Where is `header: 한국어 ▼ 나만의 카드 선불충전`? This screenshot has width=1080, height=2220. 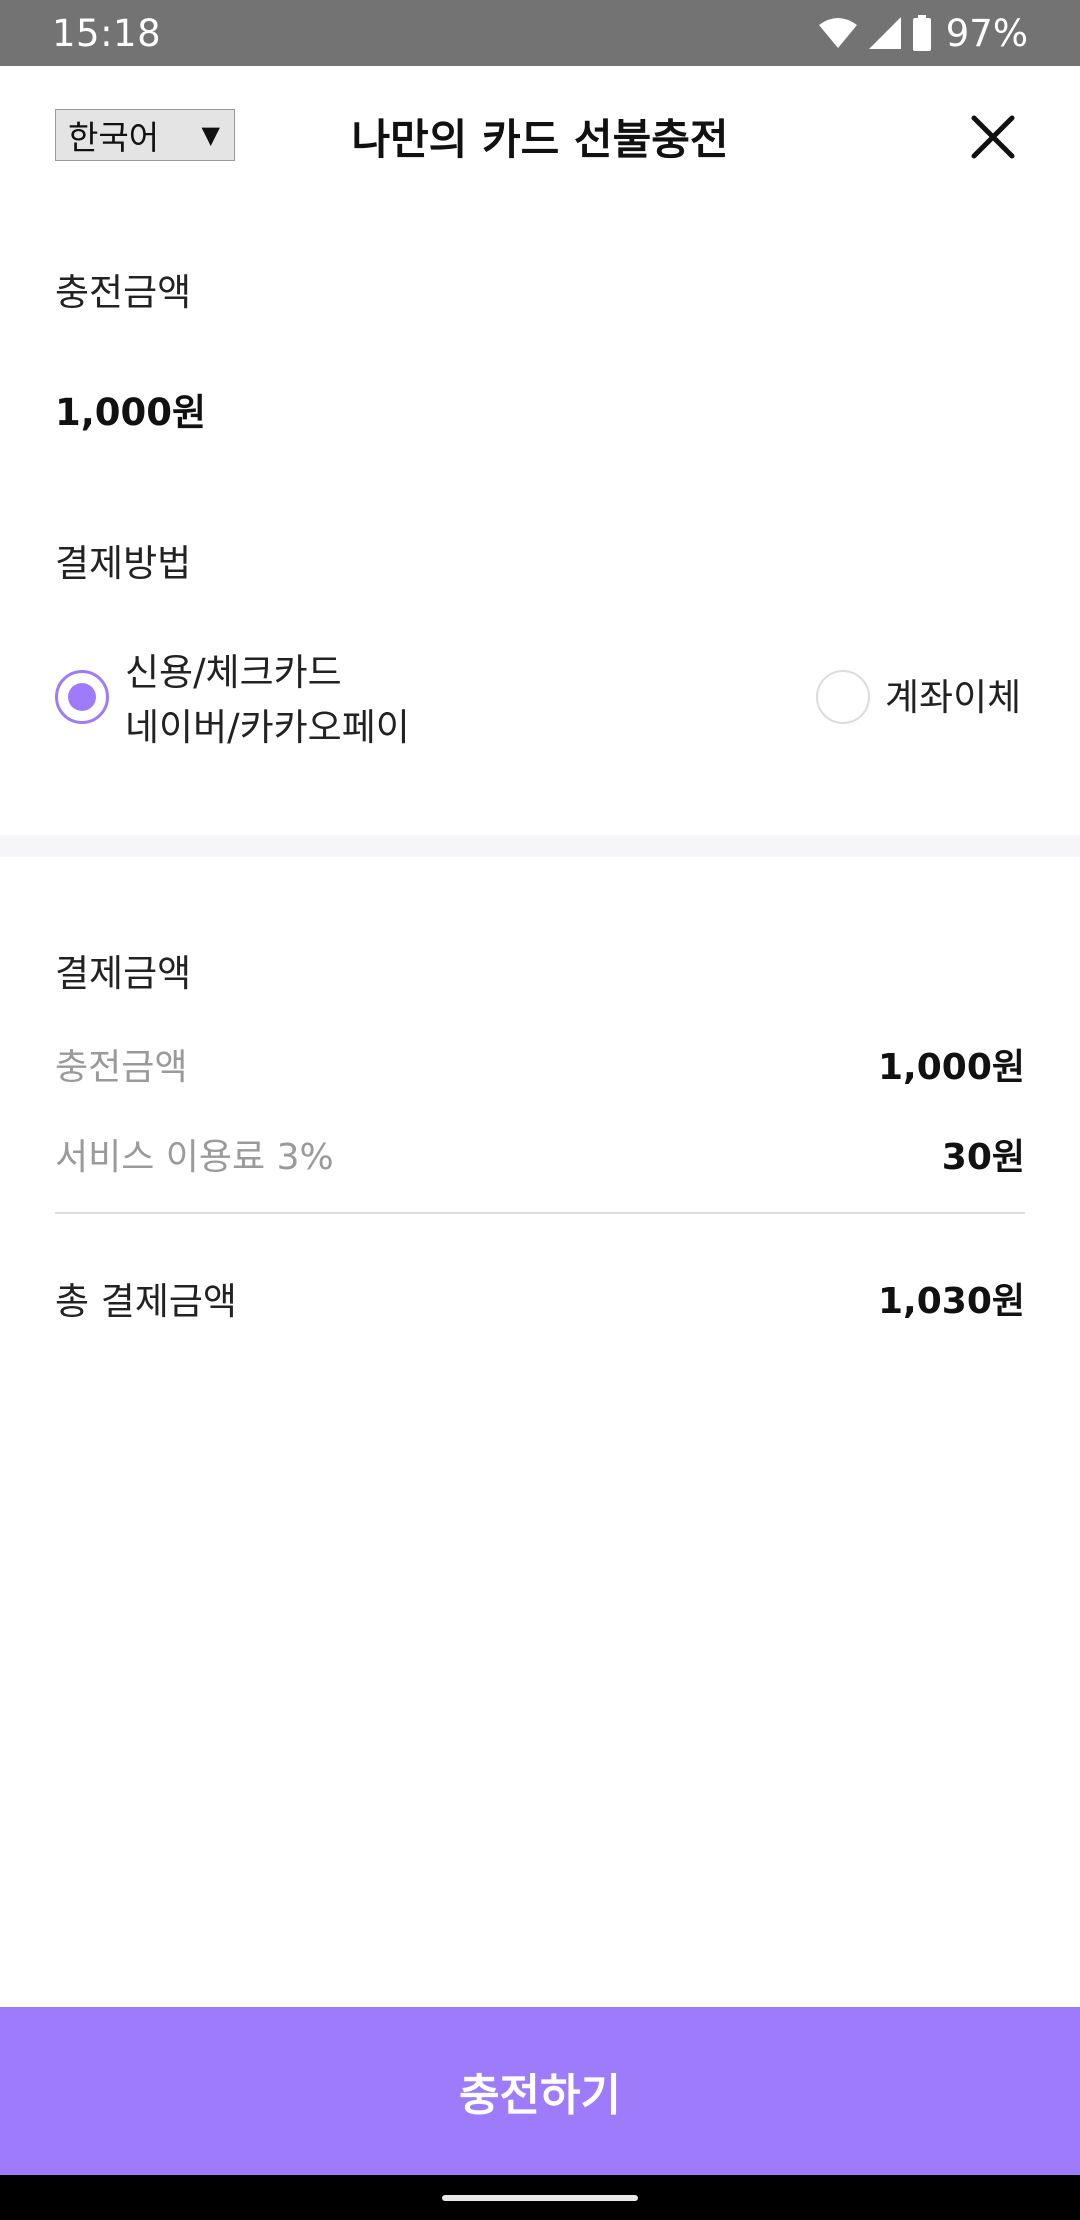
header: 한국어 ▼ 나만의 카드 선불충전 is located at coordinates (540, 136).